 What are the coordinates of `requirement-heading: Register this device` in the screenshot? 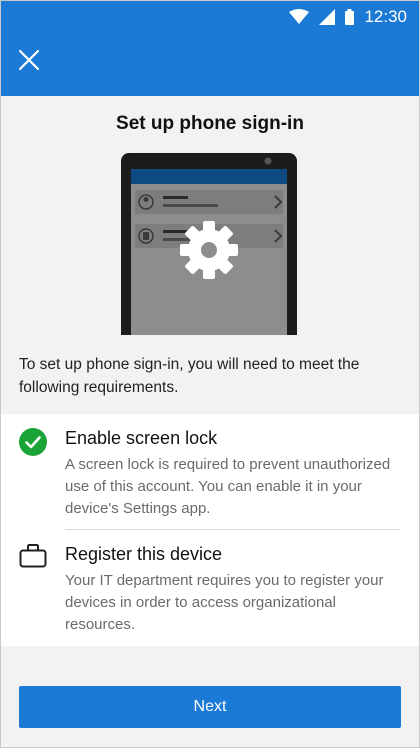 It's located at (144, 554).